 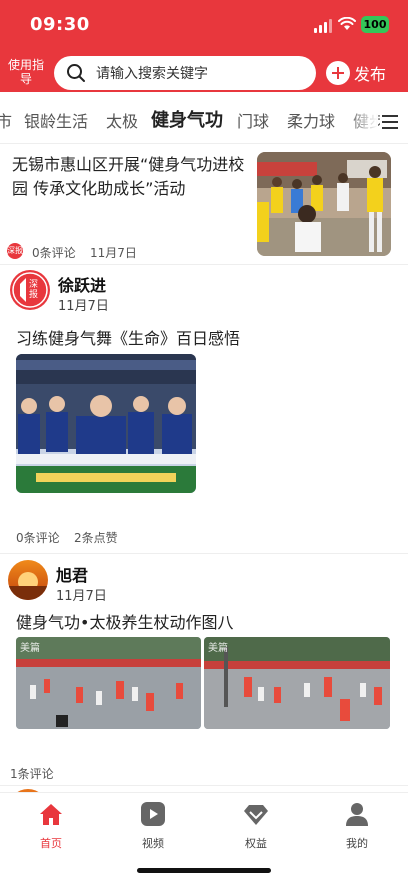 I want to click on post-title: 健身气功•太极养生杖动作图八, so click(x=124, y=621).